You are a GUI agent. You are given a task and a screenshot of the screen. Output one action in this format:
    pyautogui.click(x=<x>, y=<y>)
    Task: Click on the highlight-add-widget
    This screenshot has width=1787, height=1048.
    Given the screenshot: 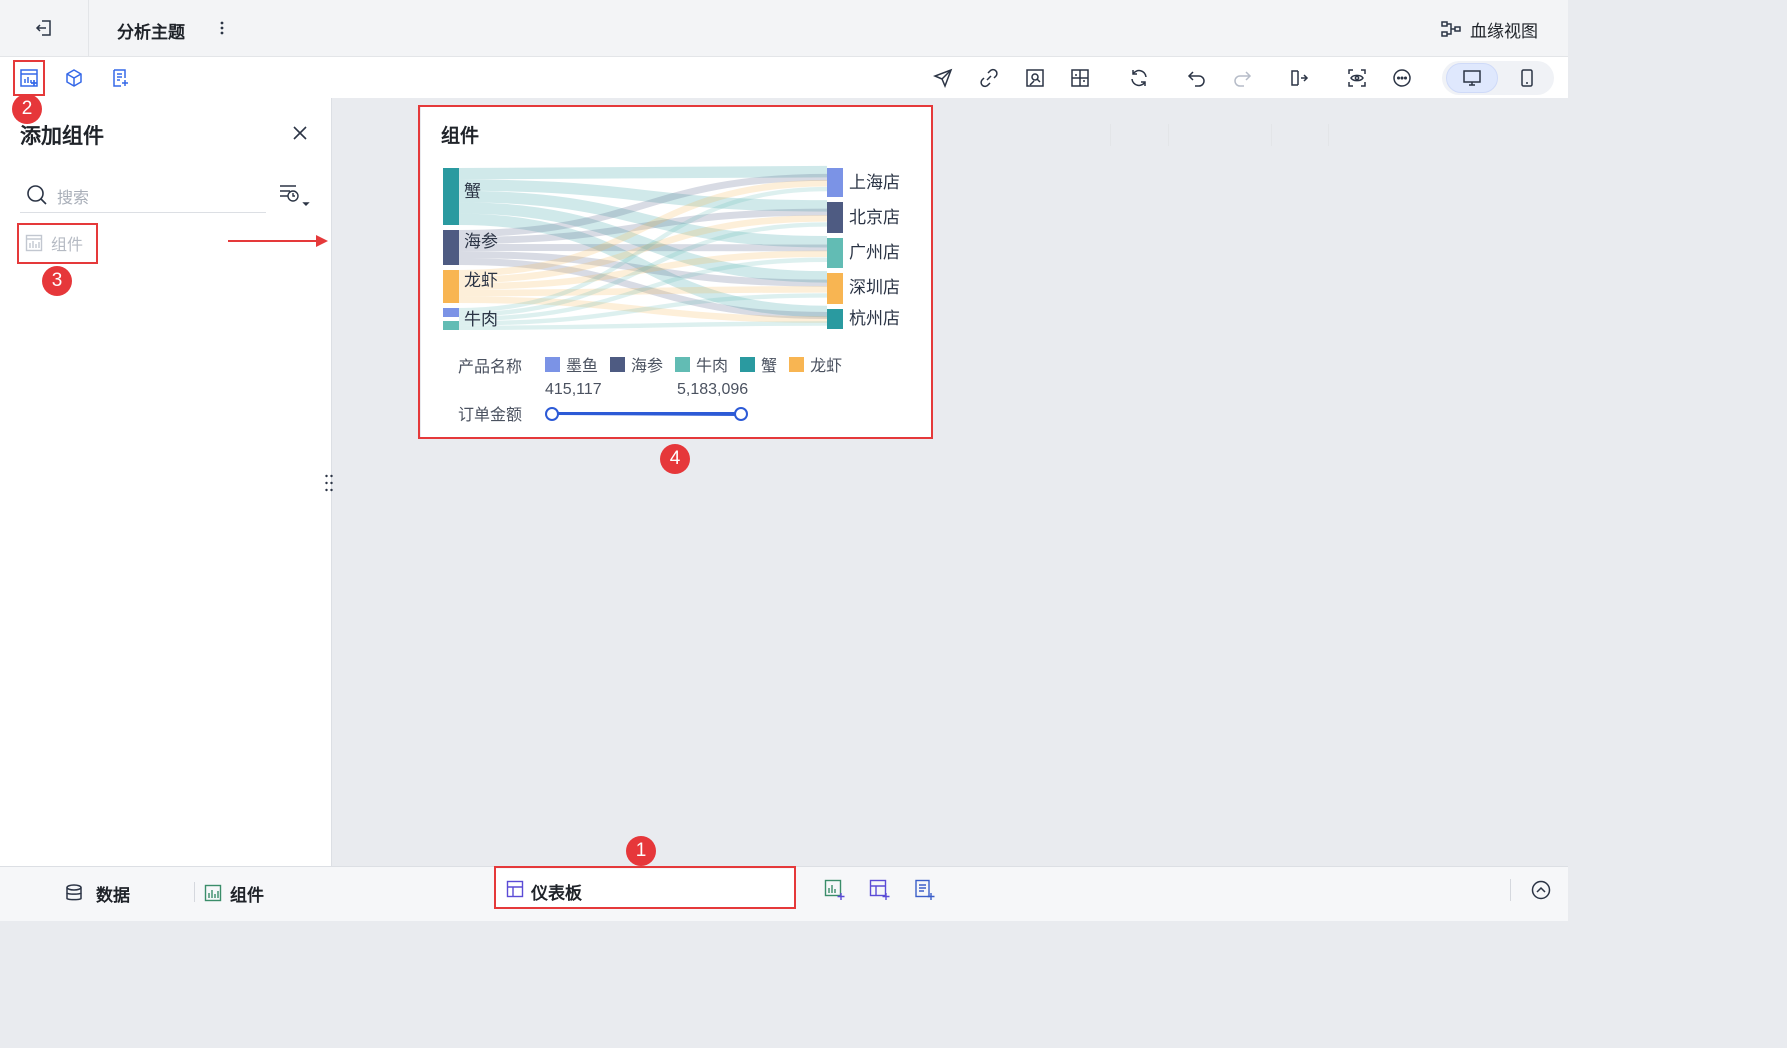 What is the action you would take?
    pyautogui.click(x=29, y=78)
    